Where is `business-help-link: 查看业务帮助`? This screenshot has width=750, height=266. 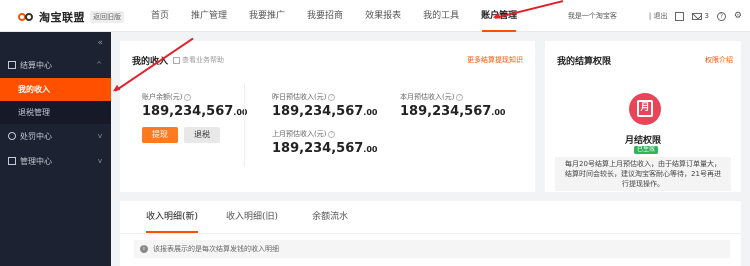 business-help-link: 查看业务帮助 is located at coordinates (198, 60).